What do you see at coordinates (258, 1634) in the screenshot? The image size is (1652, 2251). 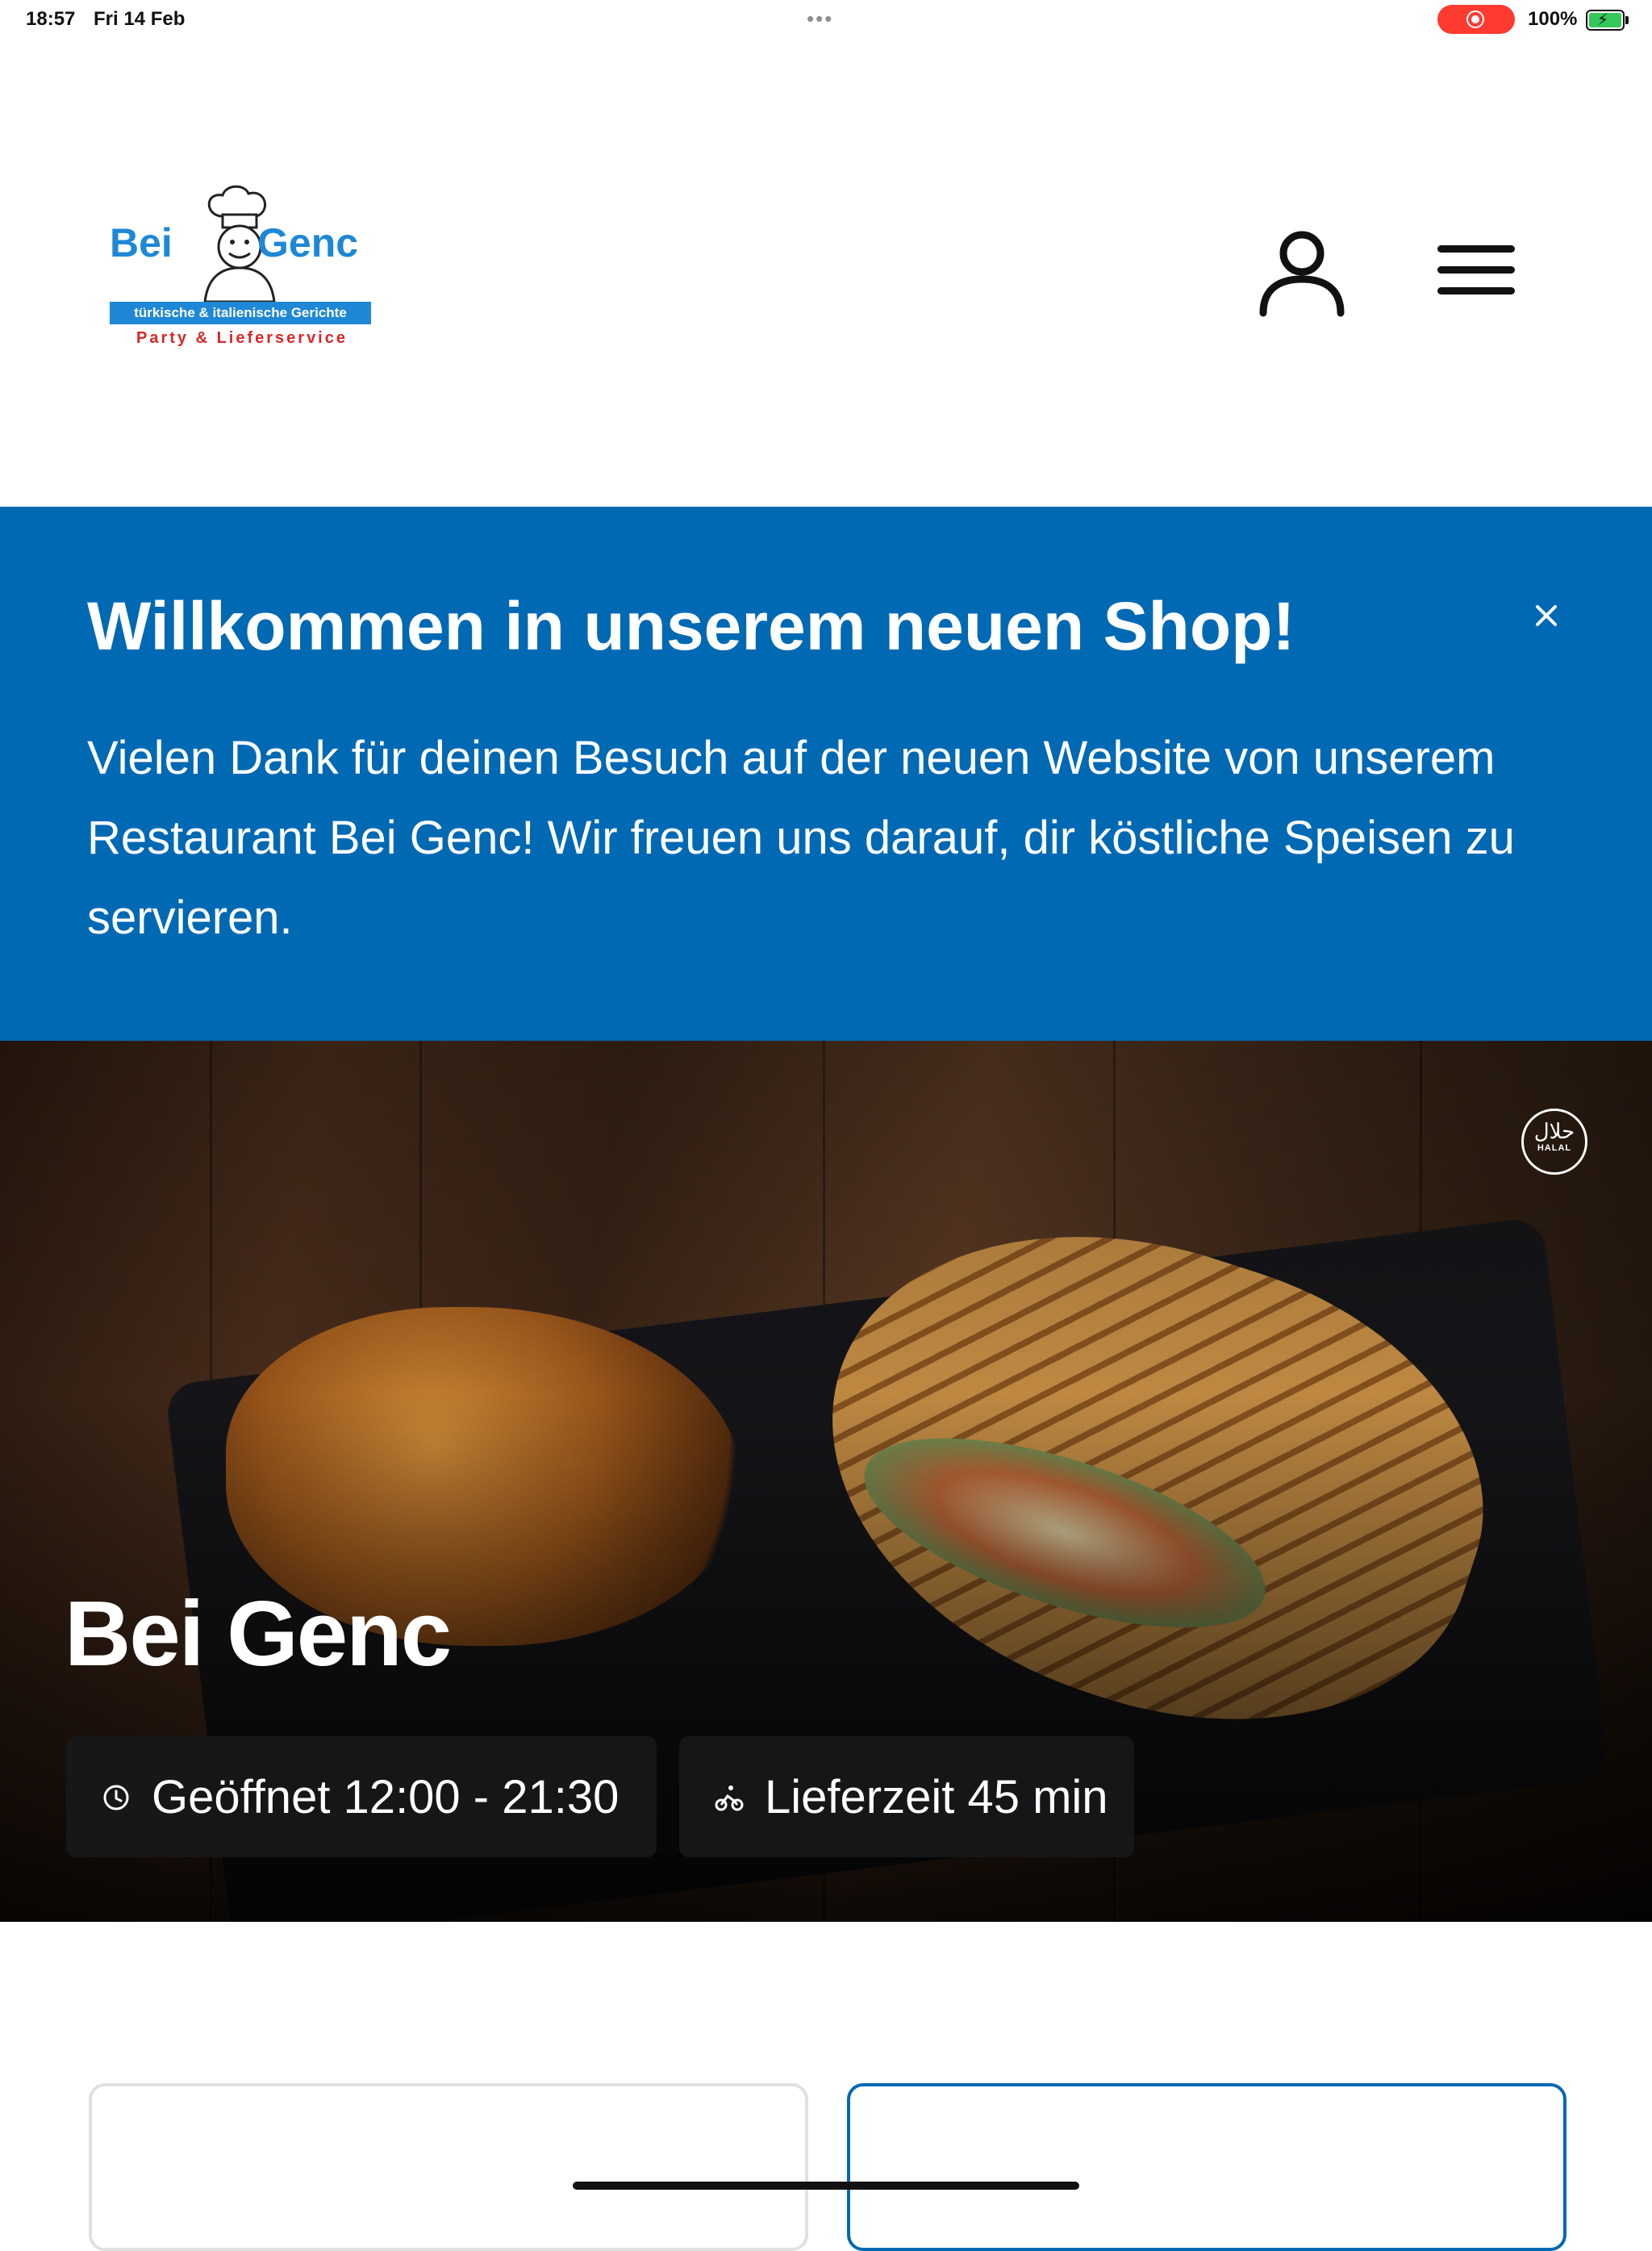 I see `restaurant-name: Bei Genc` at bounding box center [258, 1634].